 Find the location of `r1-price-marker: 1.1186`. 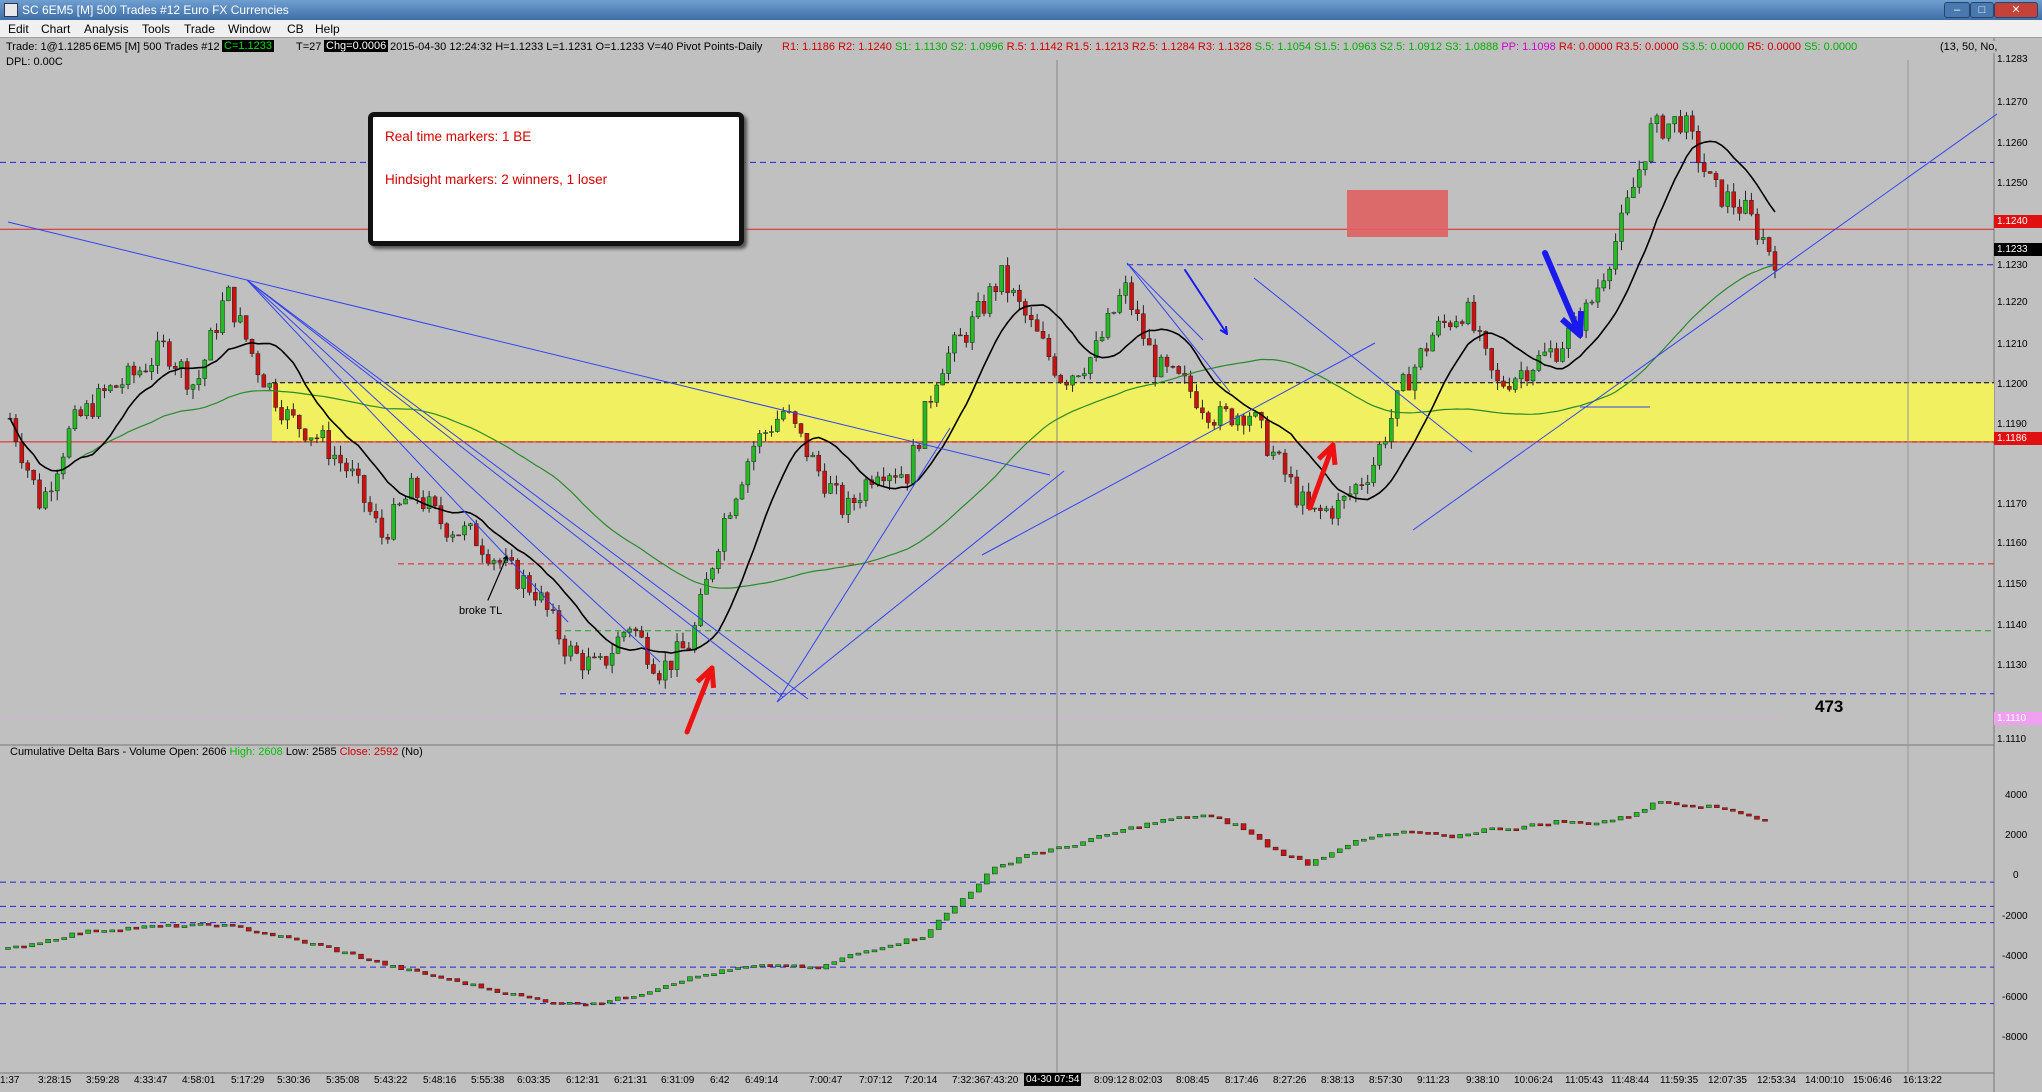

r1-price-marker: 1.1186 is located at coordinates (2018, 438).